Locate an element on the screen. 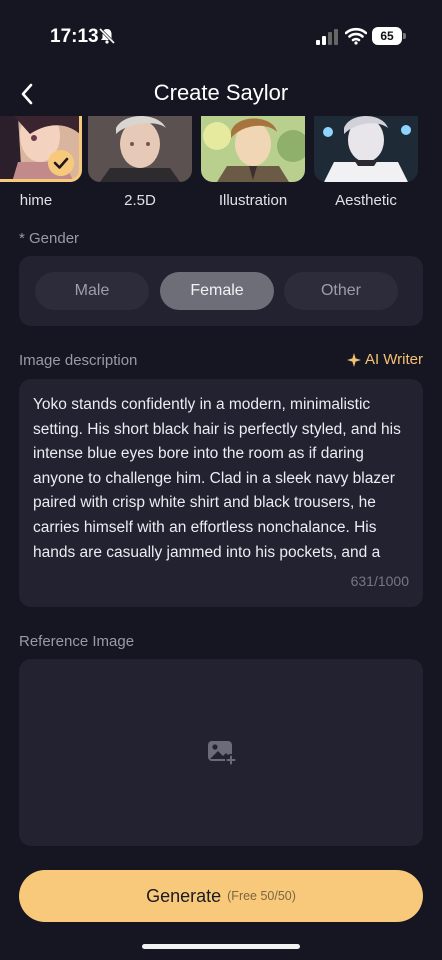  status-bar: 17:13 65 is located at coordinates (221, 36).